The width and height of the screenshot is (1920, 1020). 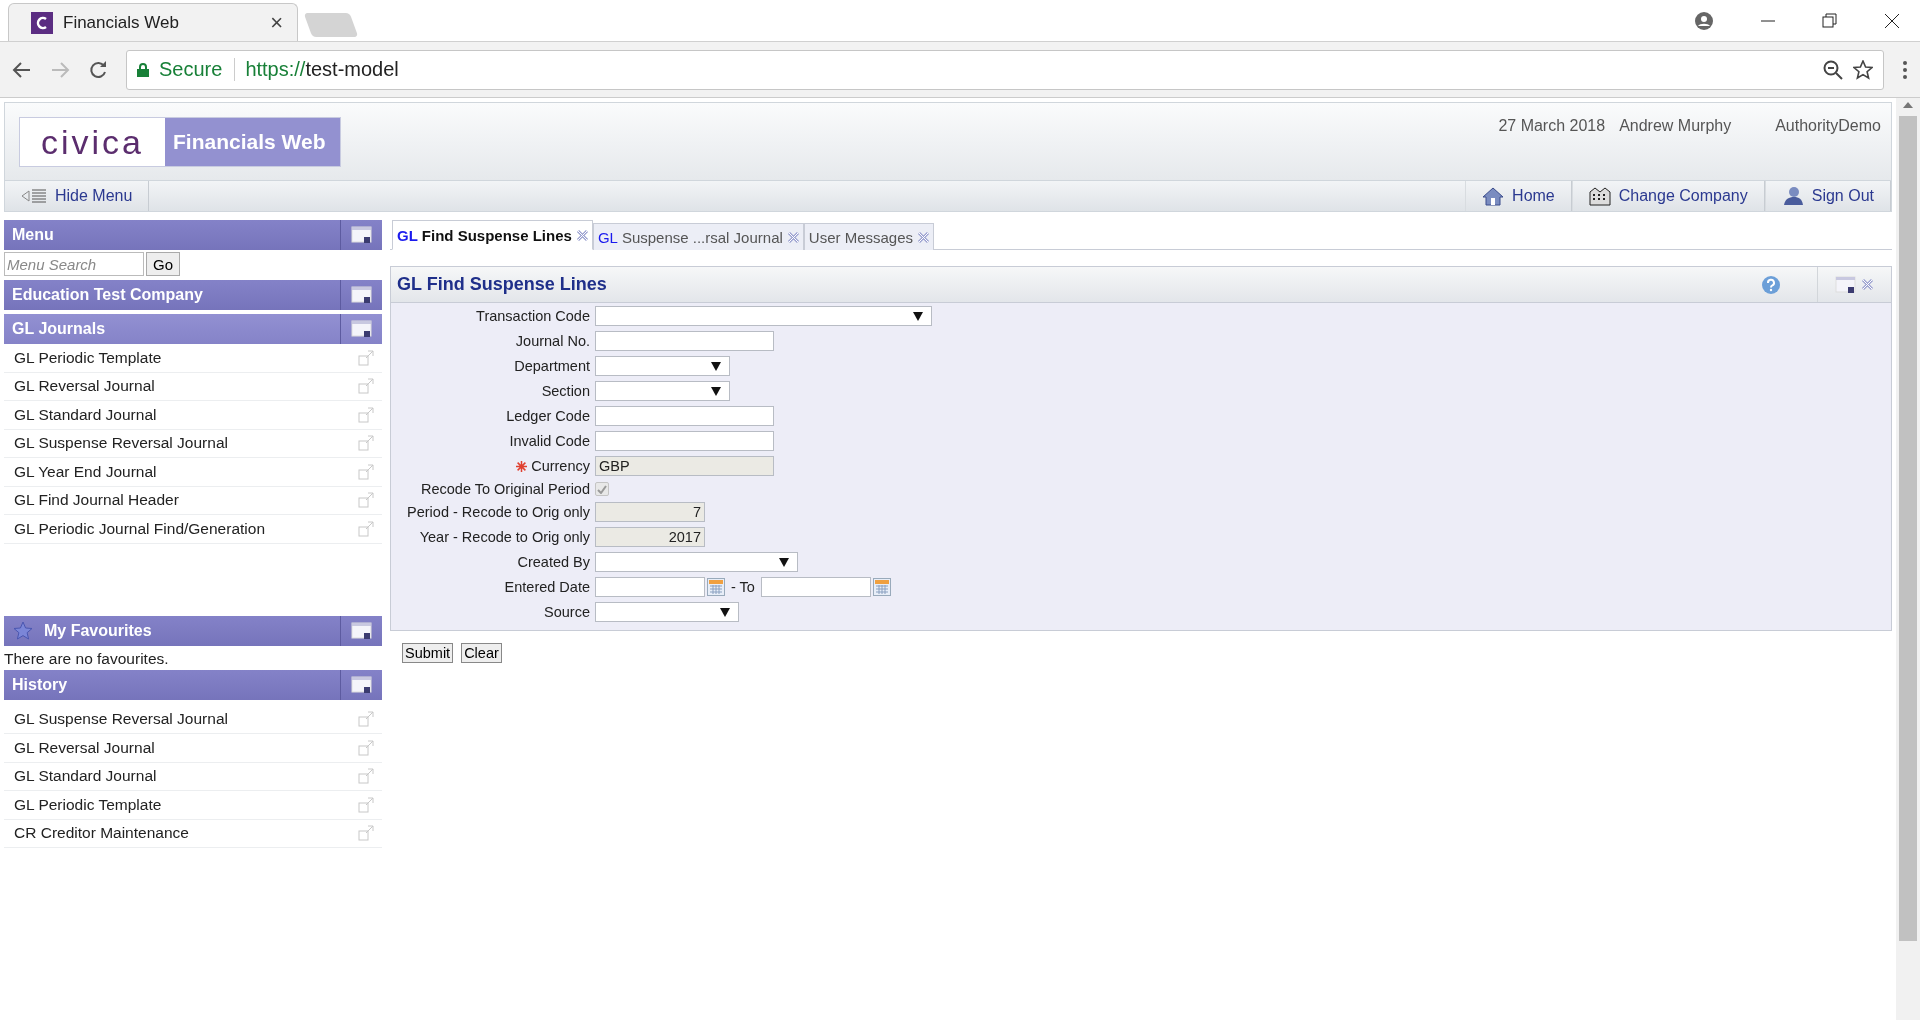 I want to click on account-icon, so click(x=1704, y=20).